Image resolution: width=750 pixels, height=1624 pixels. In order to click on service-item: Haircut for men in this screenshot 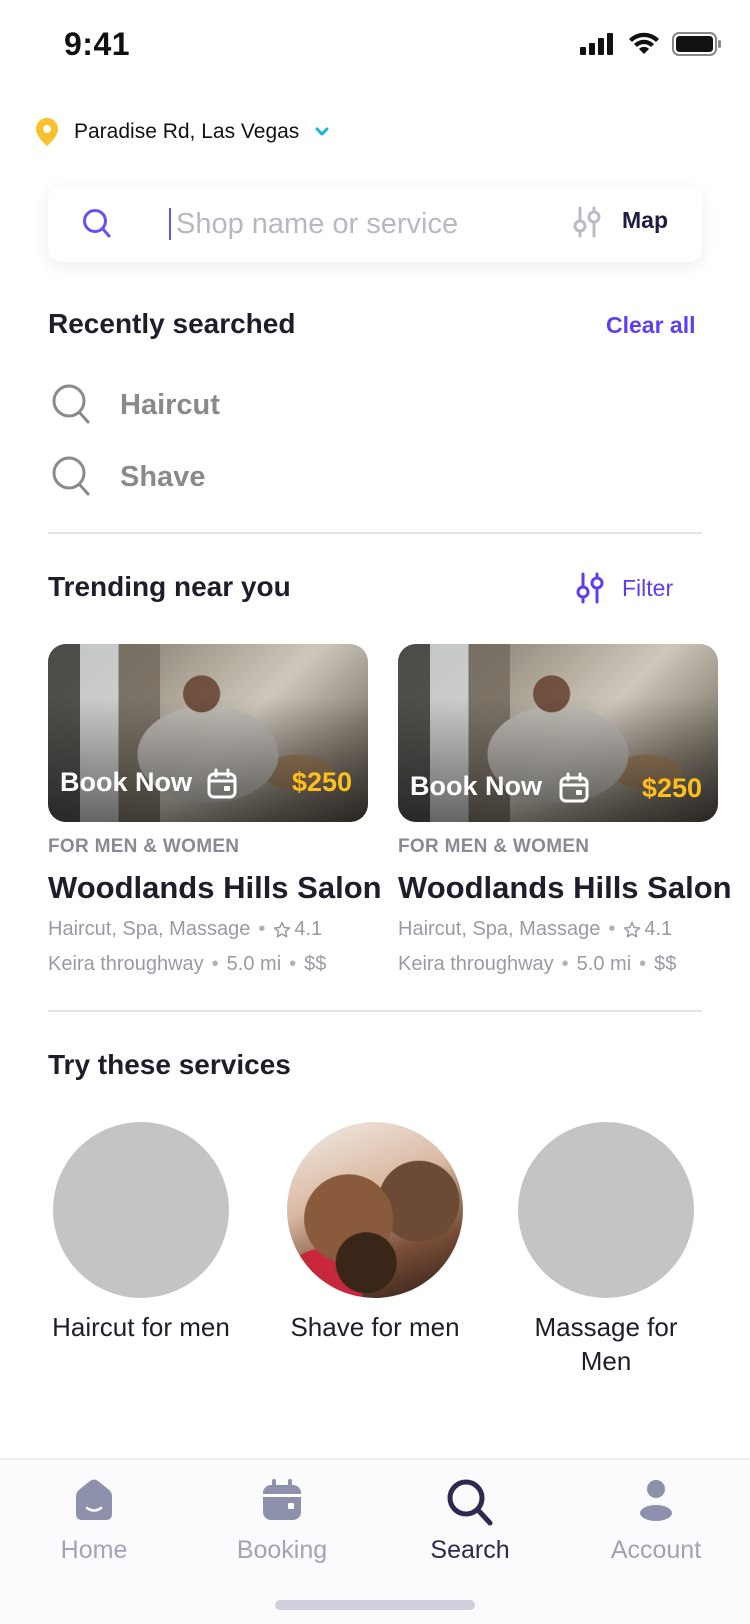, I will do `click(141, 1233)`.